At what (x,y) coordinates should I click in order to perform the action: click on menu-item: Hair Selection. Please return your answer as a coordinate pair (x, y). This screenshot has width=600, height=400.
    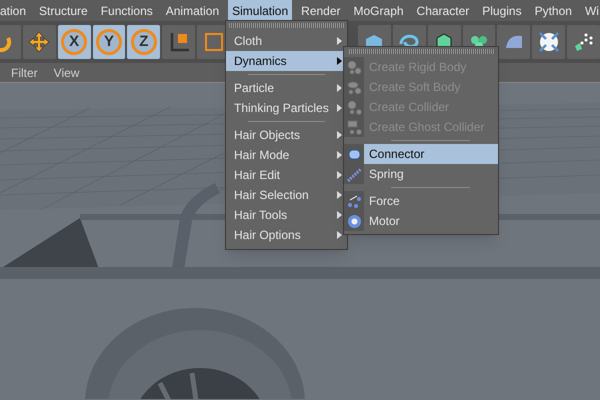
    Looking at the image, I should click on (286, 195).